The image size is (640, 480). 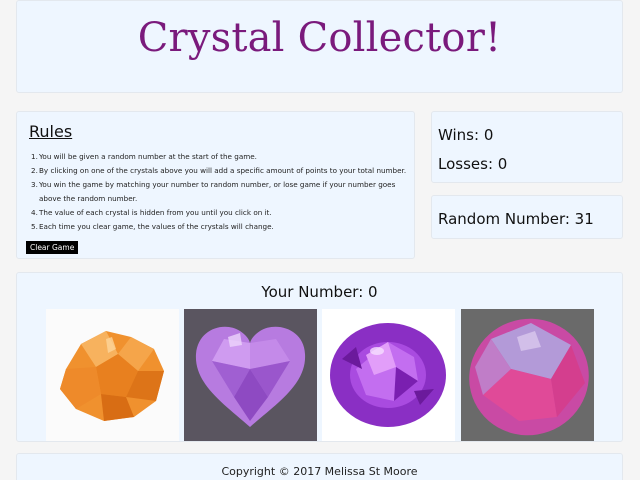 I want to click on heart-amethyst-crystal-button, so click(x=250, y=375).